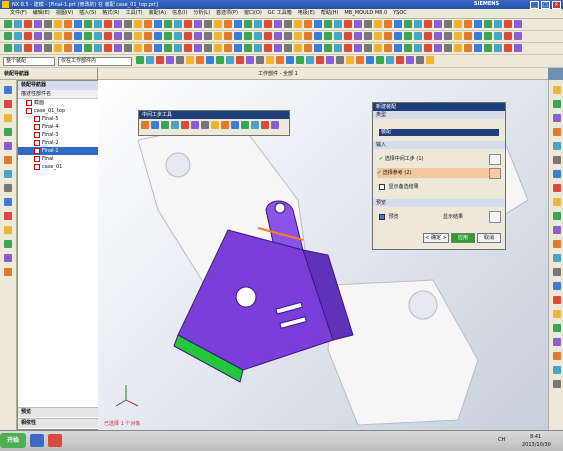  I want to click on menu-item: 首选项(P), so click(227, 13).